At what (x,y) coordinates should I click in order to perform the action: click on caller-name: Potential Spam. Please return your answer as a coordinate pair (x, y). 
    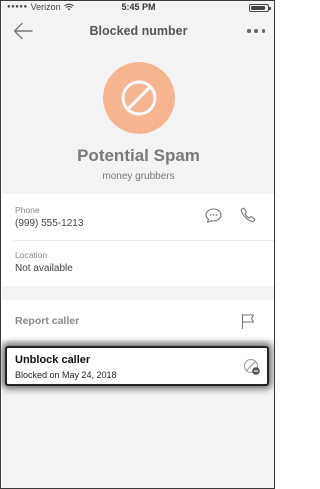
    Looking at the image, I should click on (138, 155).